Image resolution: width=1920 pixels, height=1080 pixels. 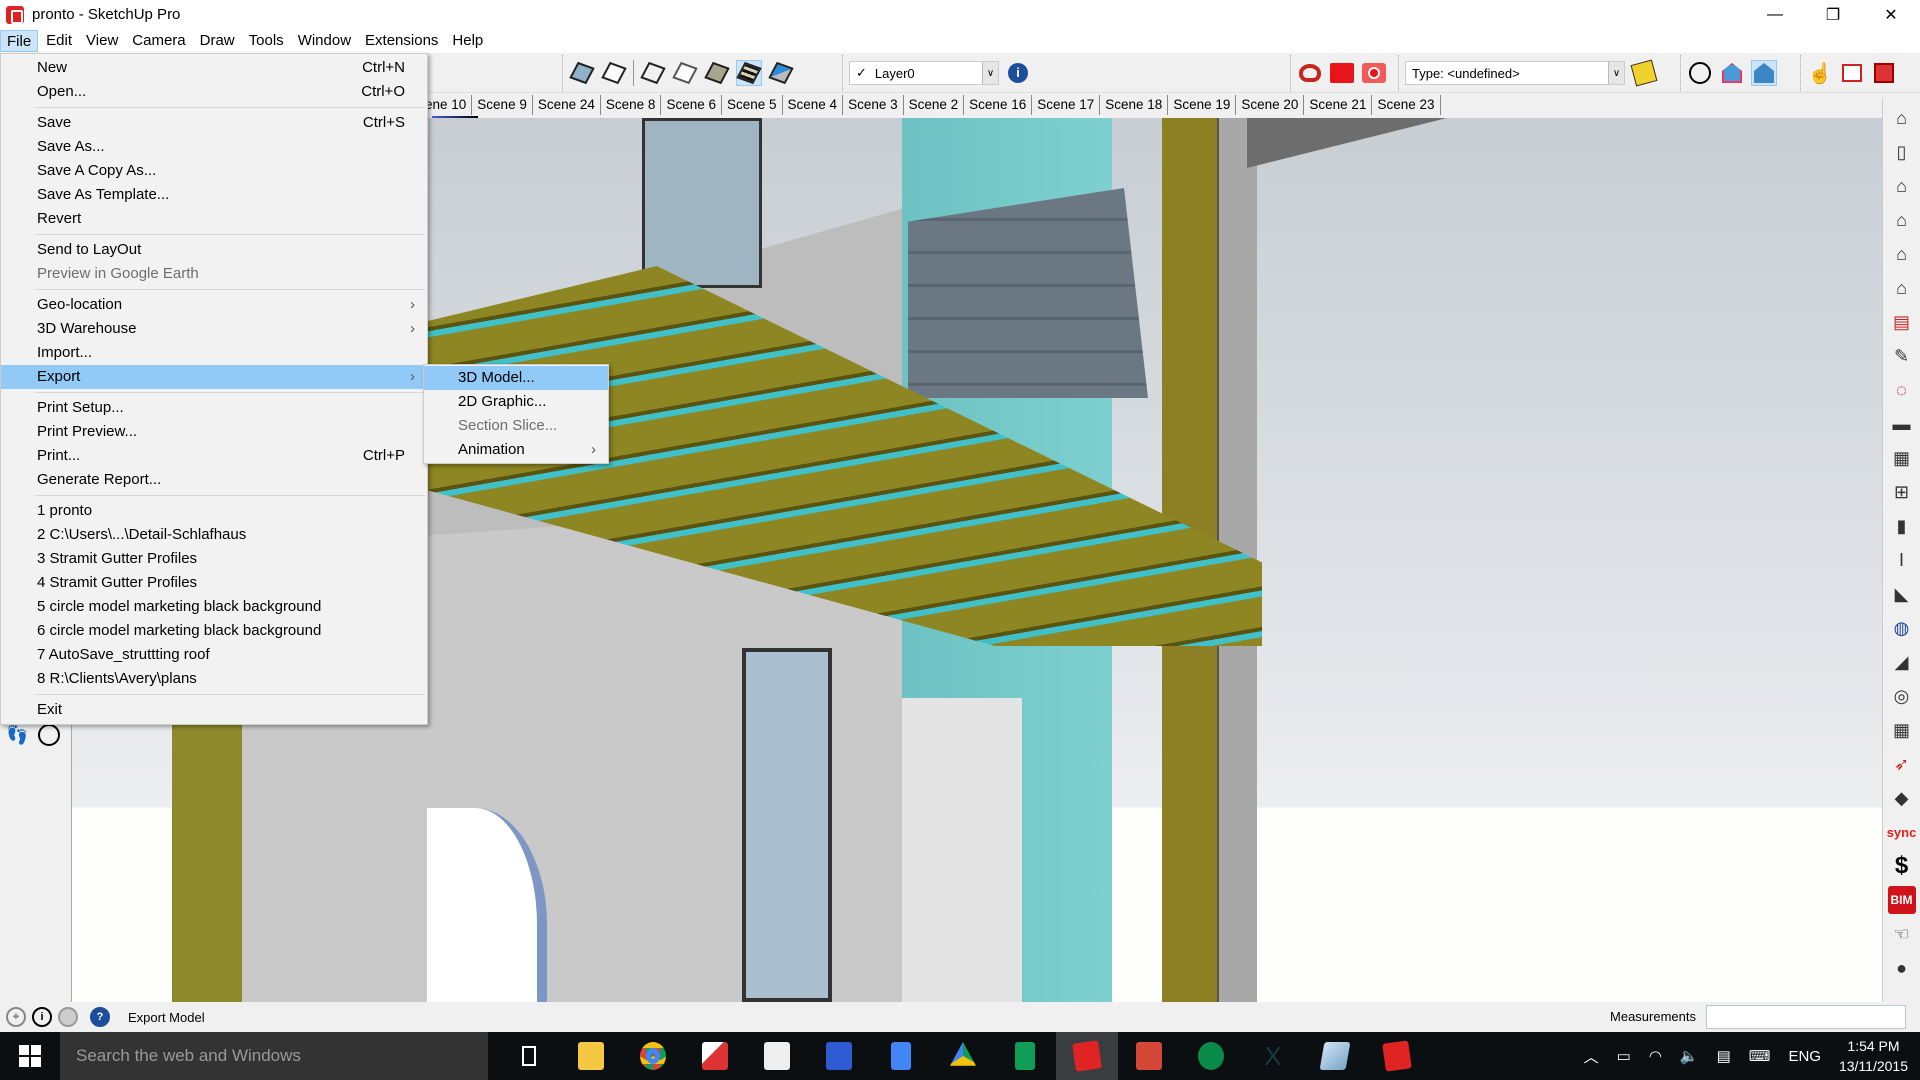 What do you see at coordinates (1833, 14) in the screenshot?
I see `restore-button: ❐` at bounding box center [1833, 14].